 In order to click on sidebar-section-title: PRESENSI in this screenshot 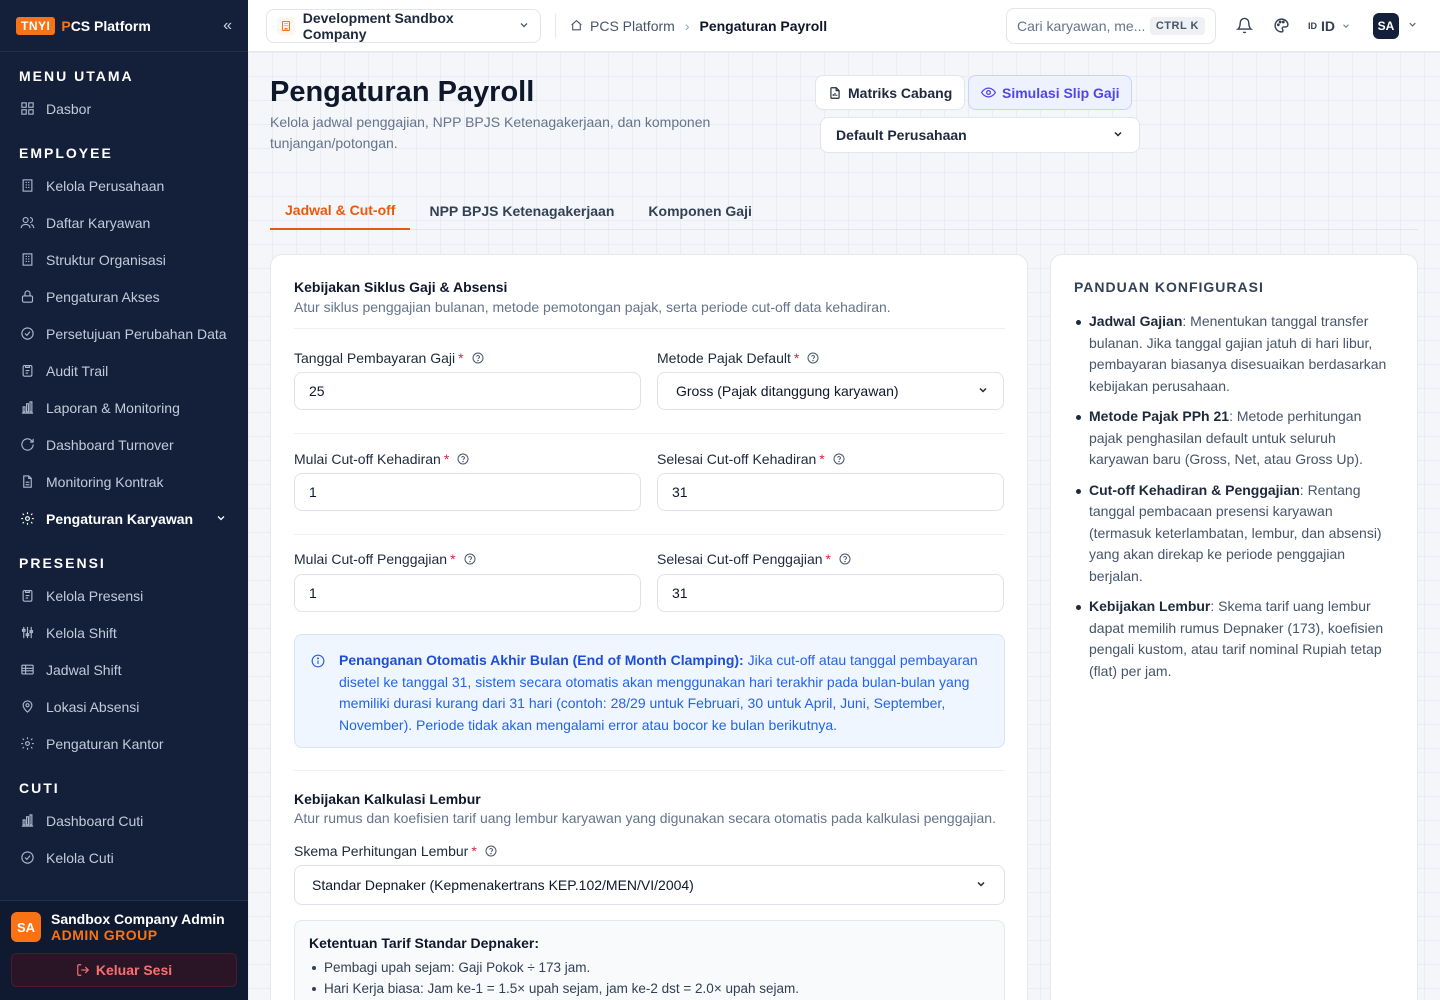, I will do `click(62, 563)`.